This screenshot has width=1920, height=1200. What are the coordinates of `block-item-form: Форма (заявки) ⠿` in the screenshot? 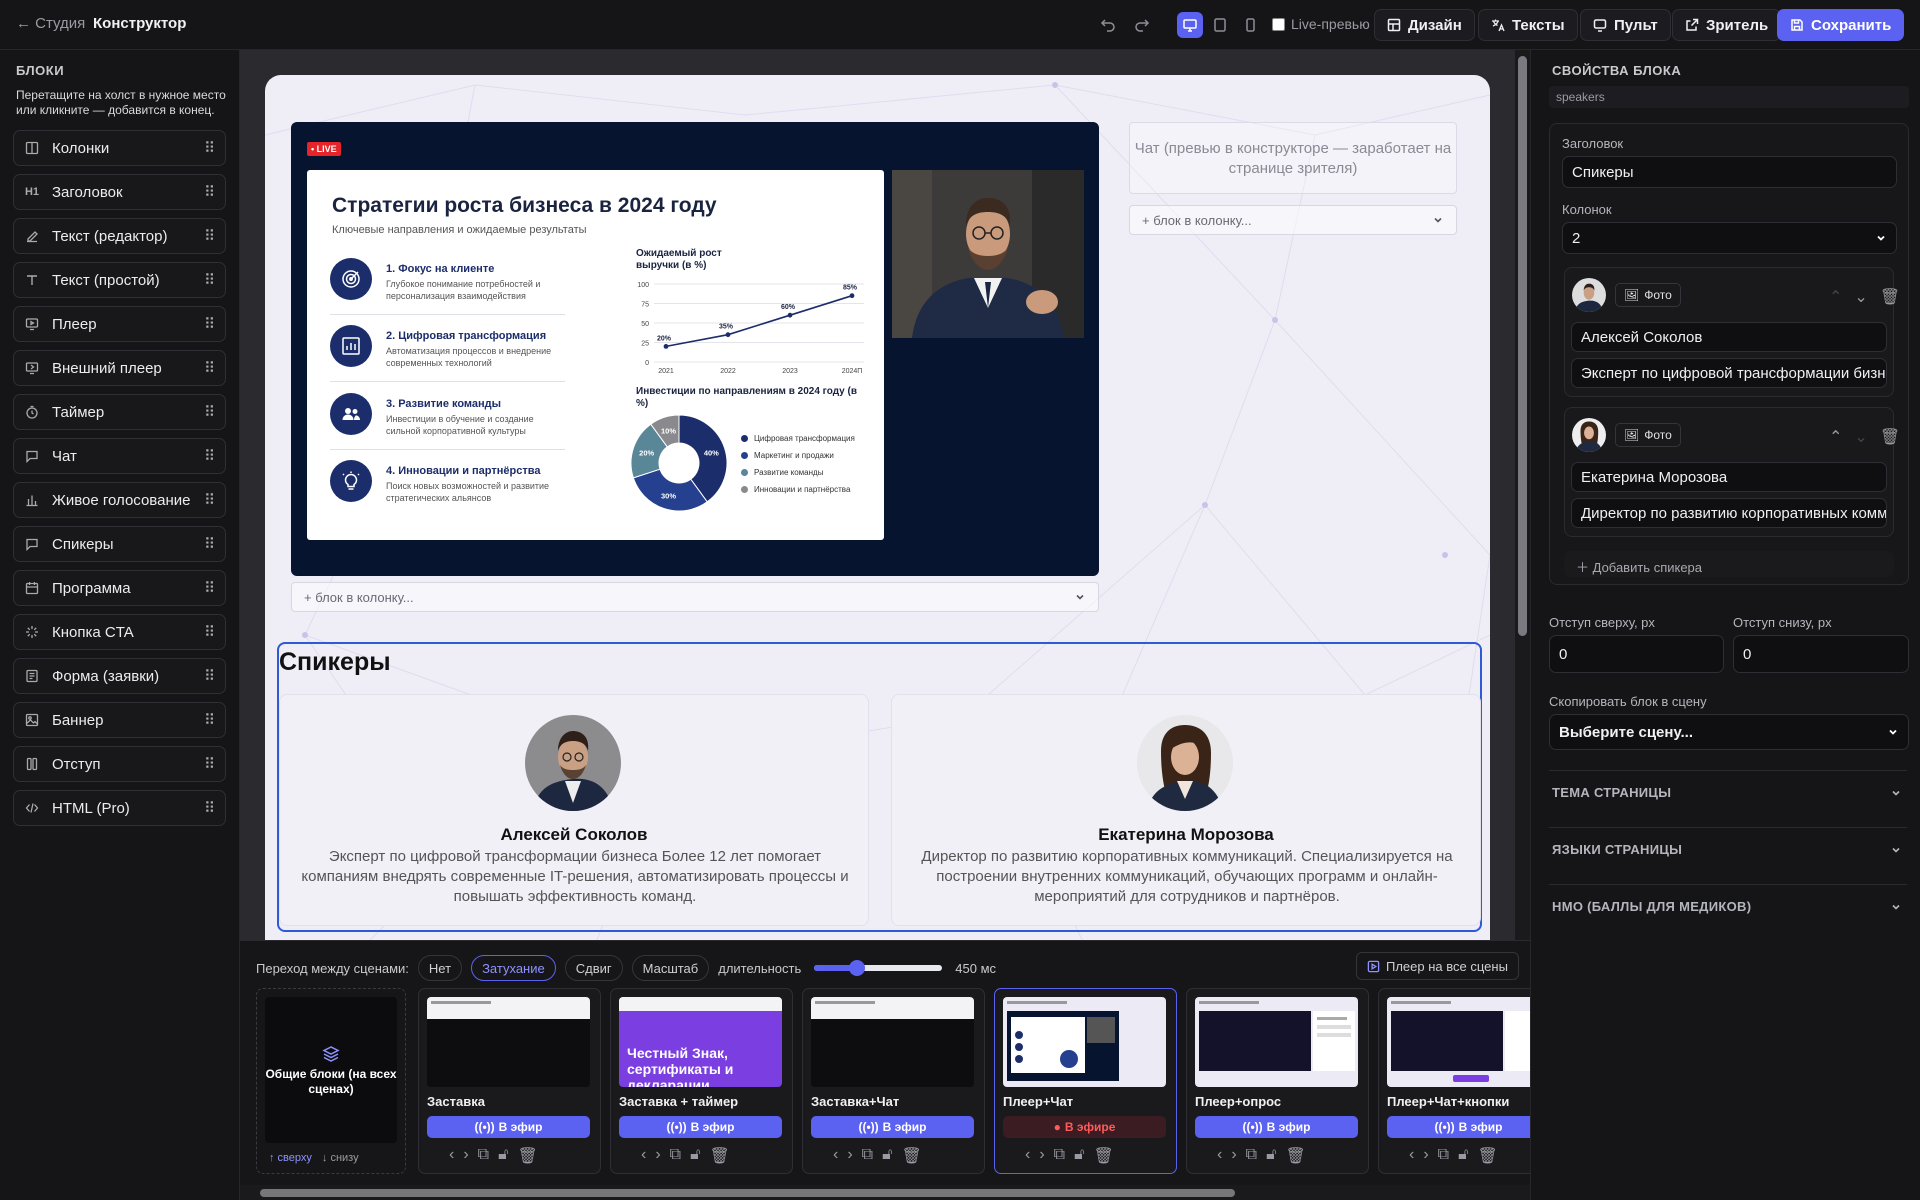 It's located at (119, 676).